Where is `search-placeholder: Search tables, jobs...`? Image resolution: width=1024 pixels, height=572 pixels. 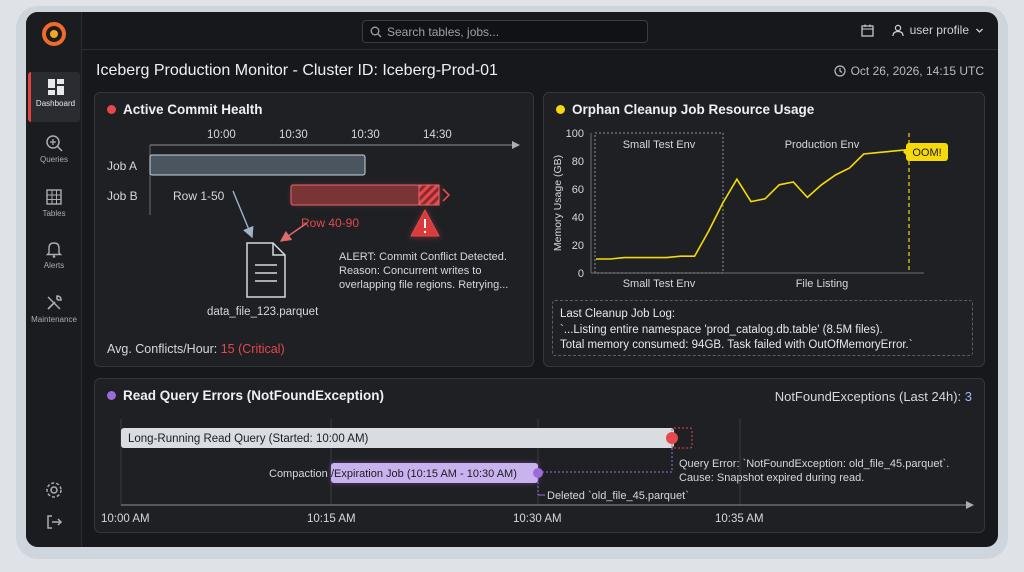
search-placeholder: Search tables, jobs... is located at coordinates (443, 32).